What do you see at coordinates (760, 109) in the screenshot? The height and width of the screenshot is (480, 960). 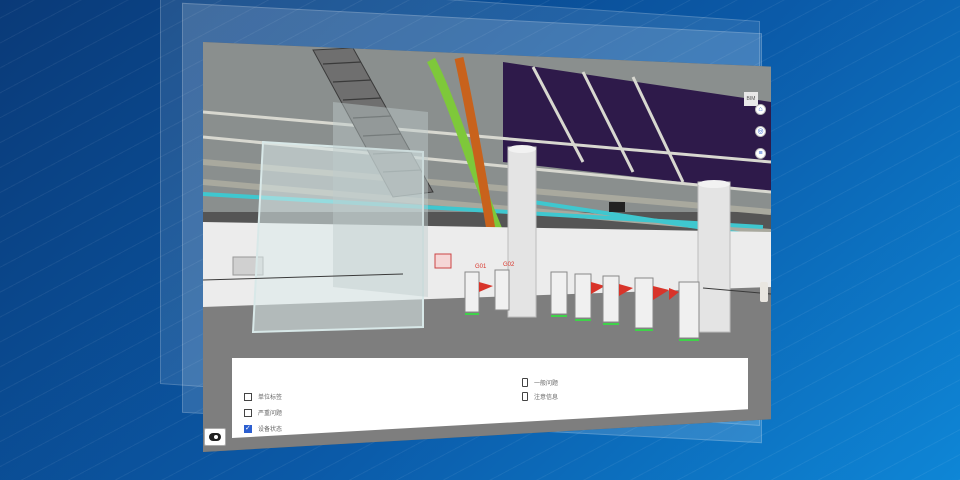 I see `home-icon: ⌂` at bounding box center [760, 109].